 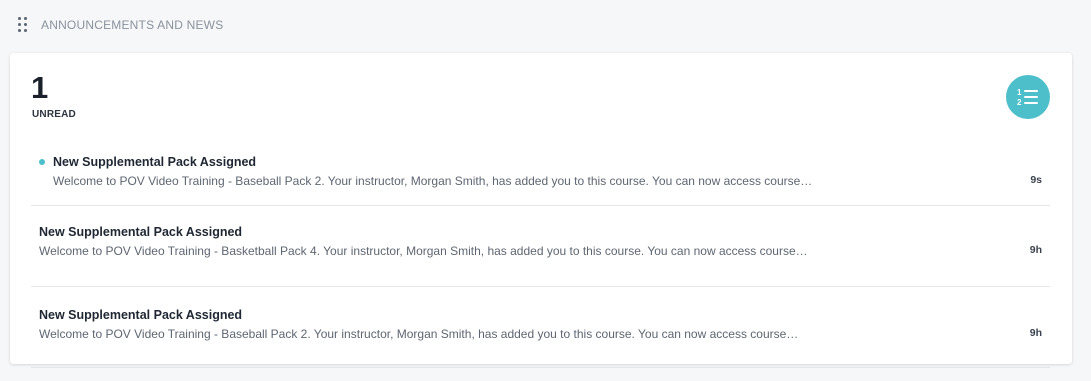 What do you see at coordinates (54, 114) in the screenshot?
I see `unread-label: UNREAD` at bounding box center [54, 114].